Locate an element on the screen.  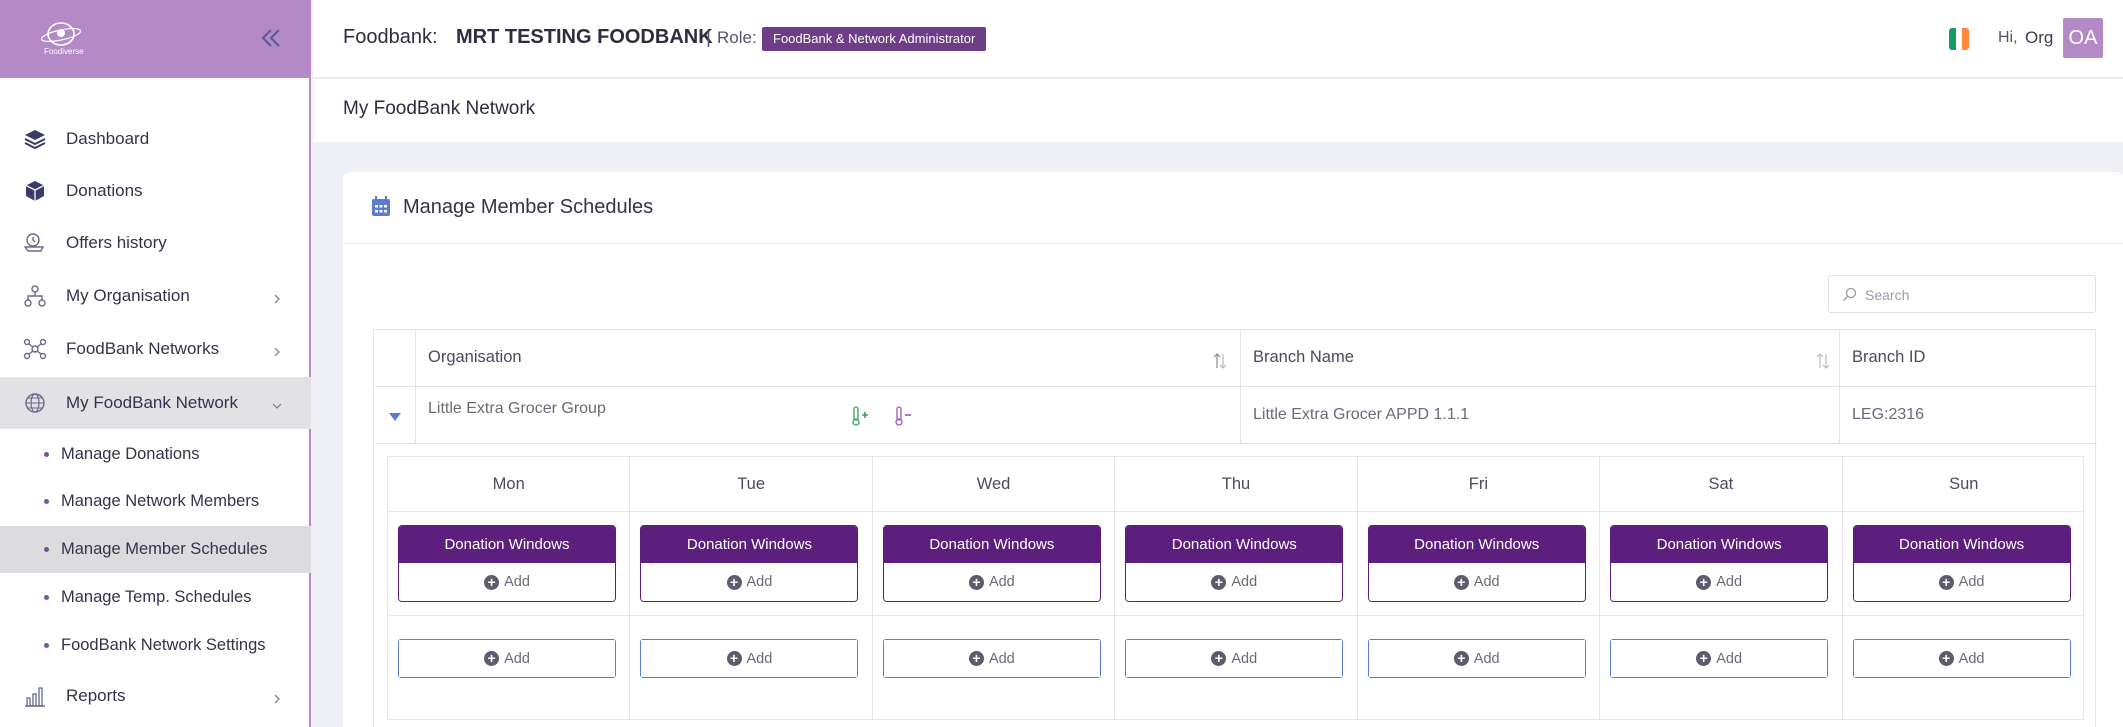
sidebar-subitem-label: Manage Member Schedules is located at coordinates (164, 549).